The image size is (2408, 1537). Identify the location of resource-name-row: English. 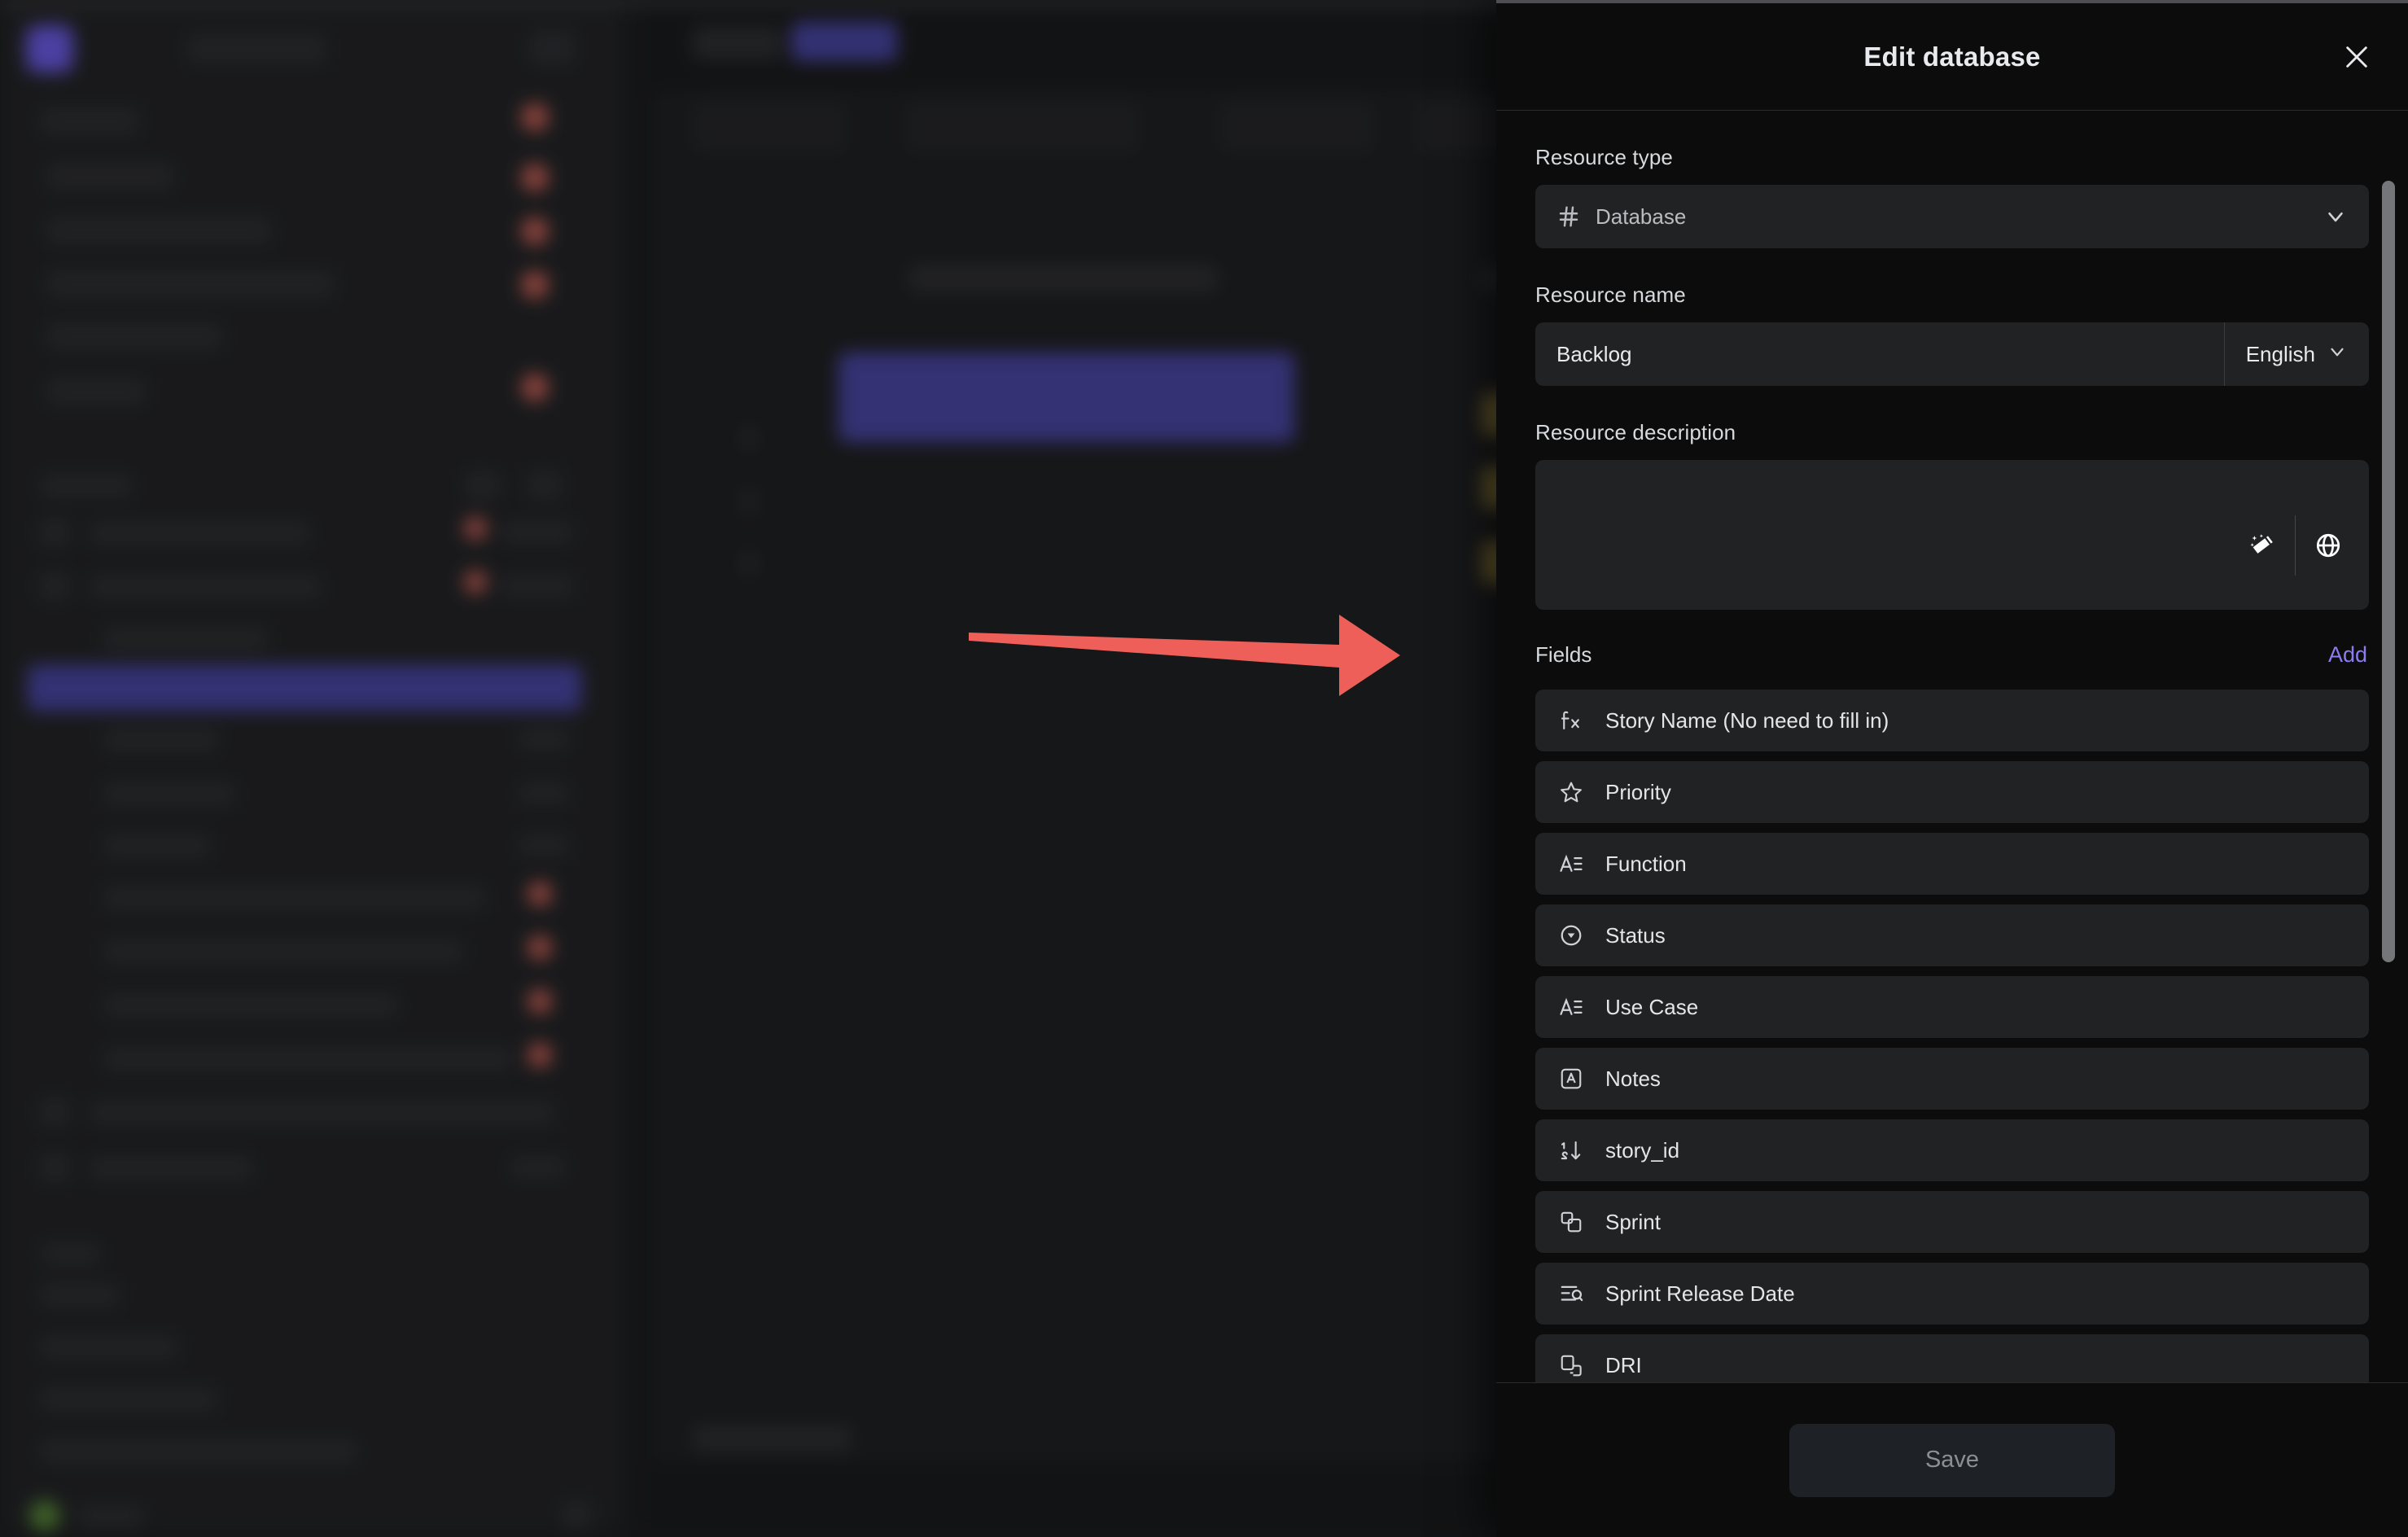
(1952, 354).